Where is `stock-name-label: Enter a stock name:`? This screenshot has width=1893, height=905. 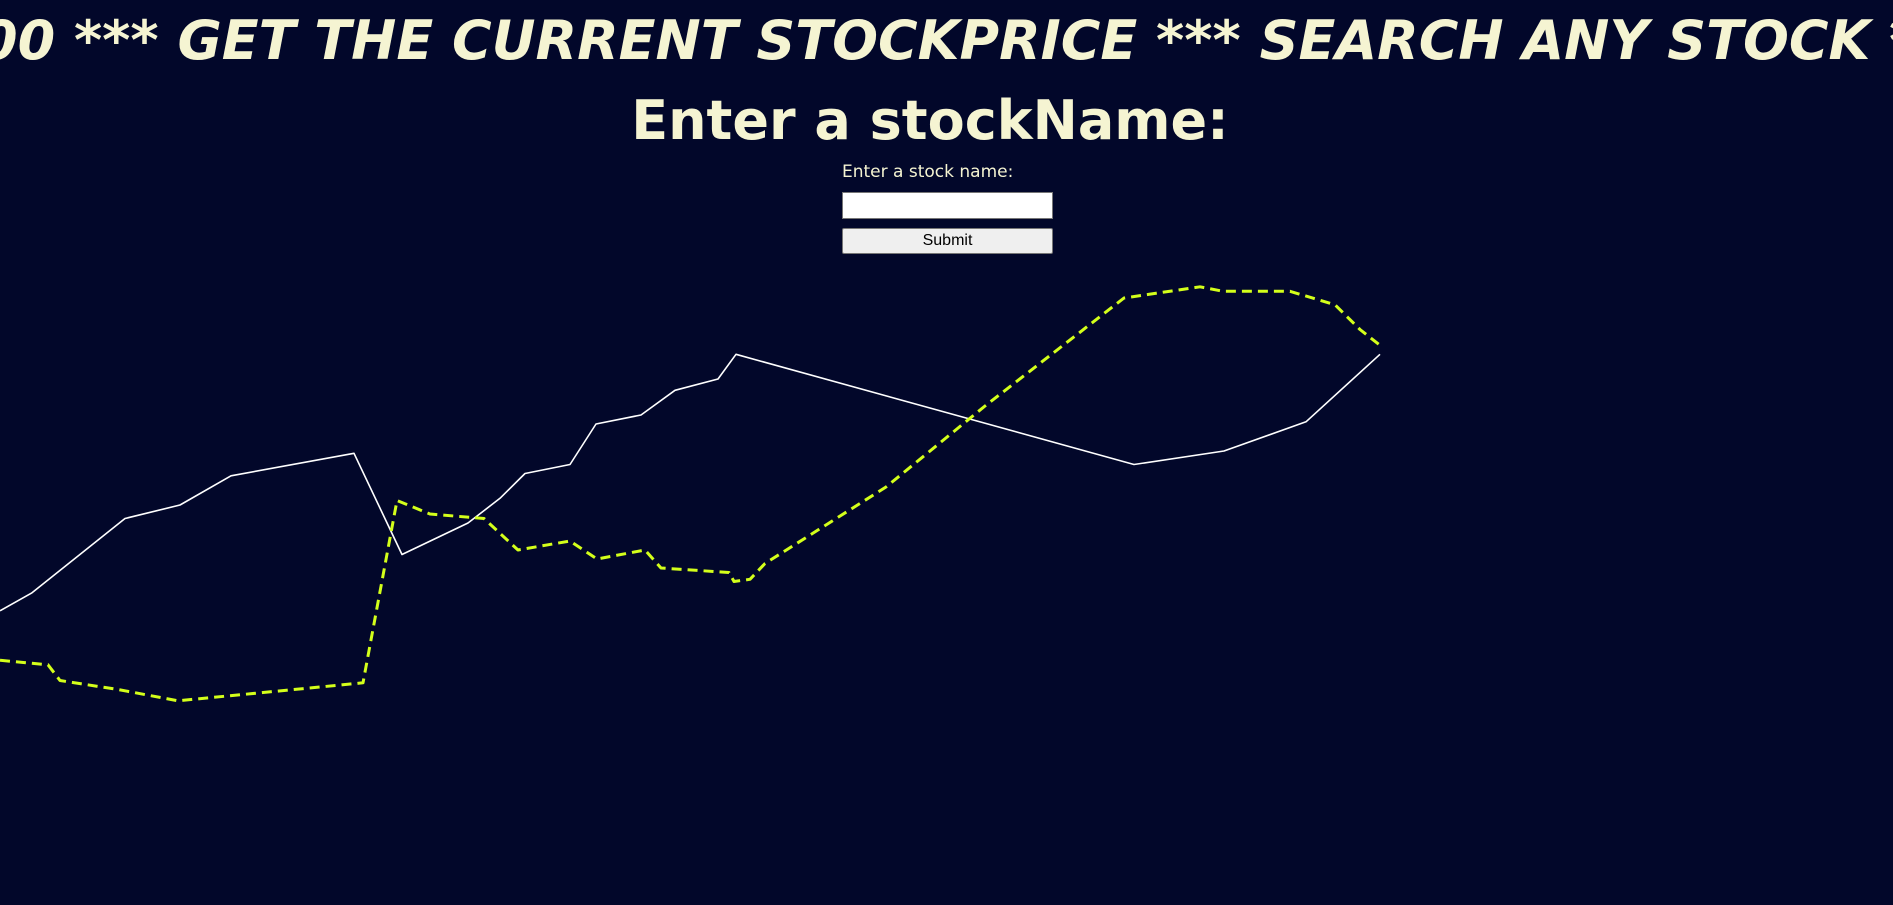 stock-name-label: Enter a stock name: is located at coordinates (928, 172).